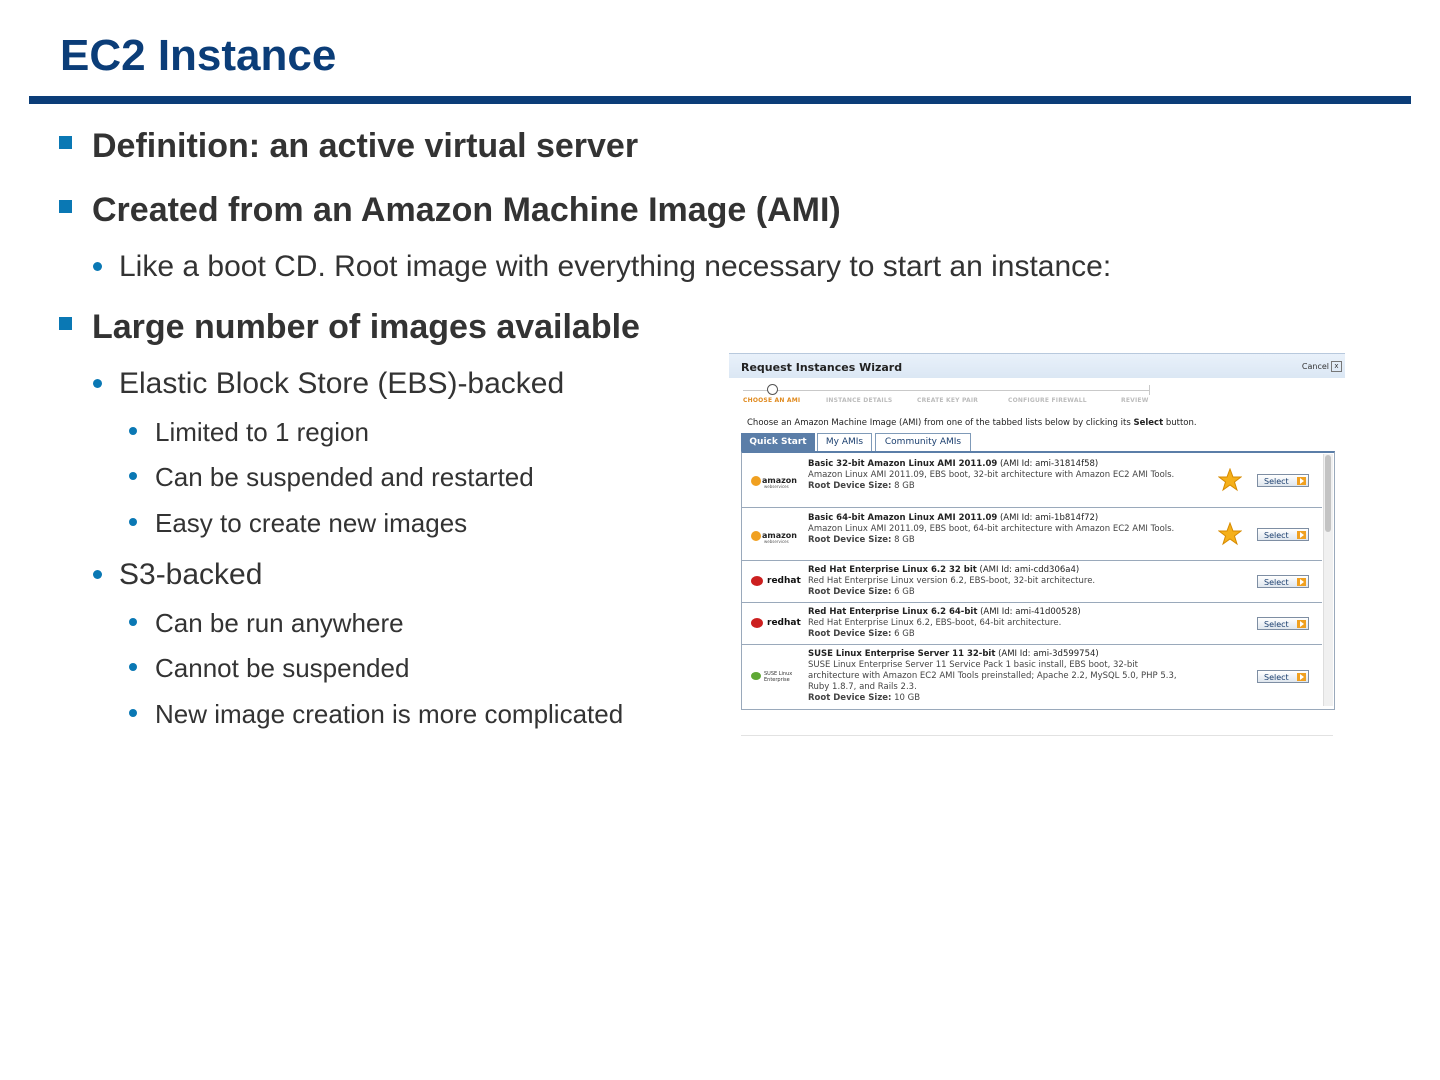  I want to click on bullet-text: Cannot be suspended, so click(282, 668).